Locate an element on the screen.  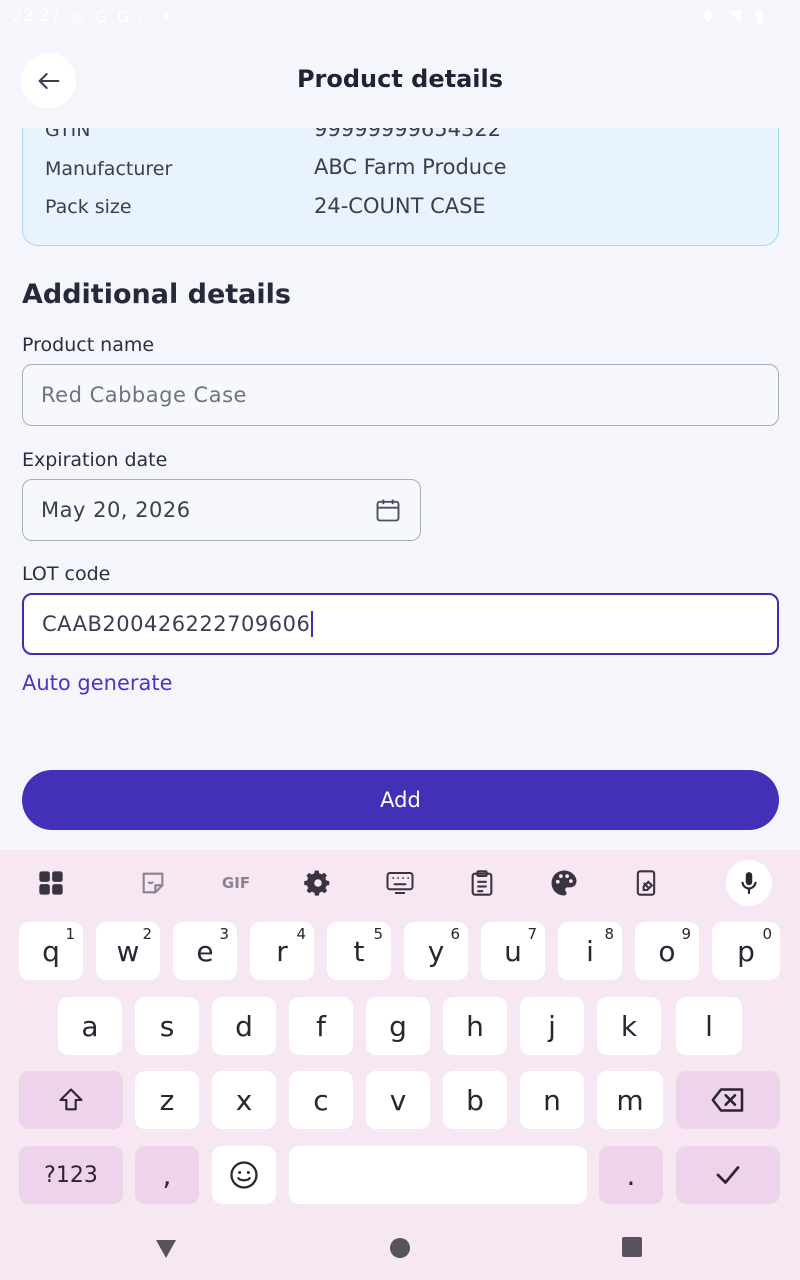
key-r: r4 is located at coordinates (282, 951).